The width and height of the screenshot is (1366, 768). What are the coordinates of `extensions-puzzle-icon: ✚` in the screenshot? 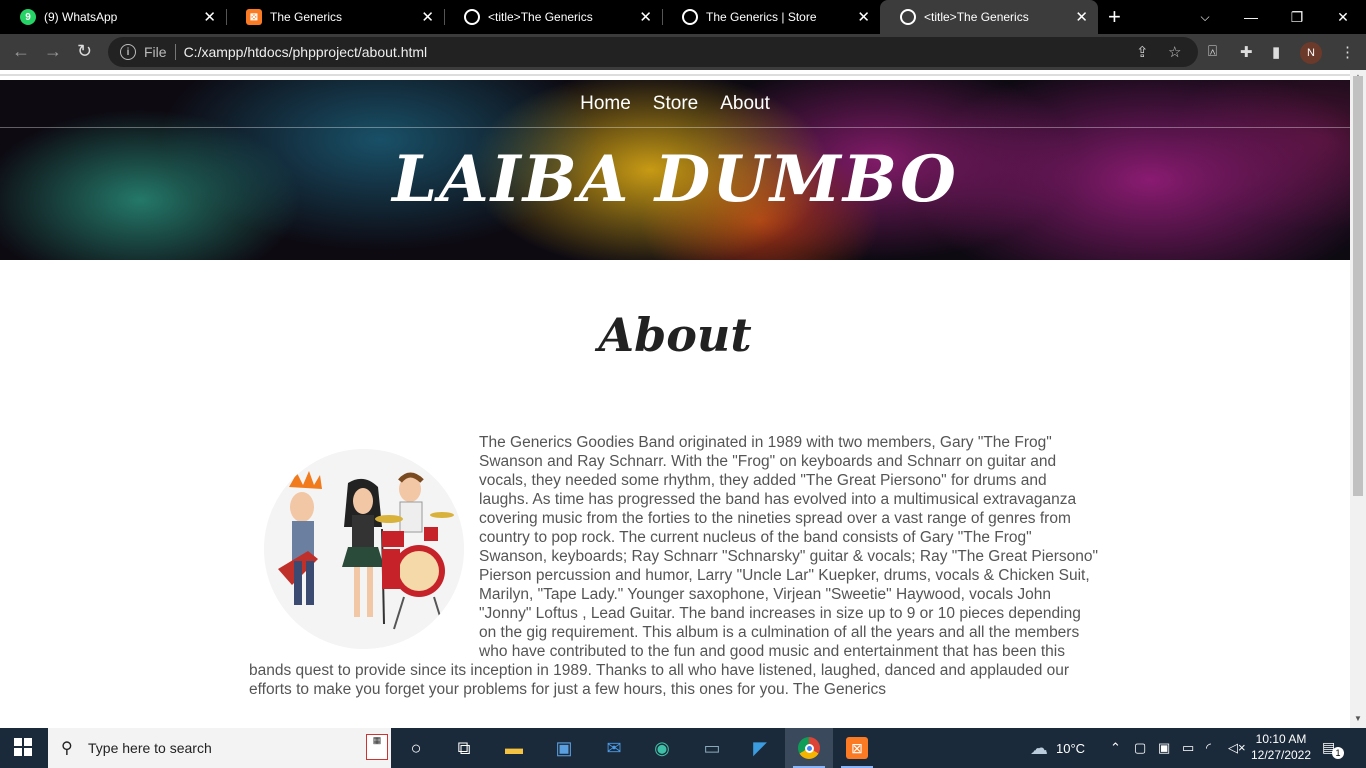 It's located at (1246, 52).